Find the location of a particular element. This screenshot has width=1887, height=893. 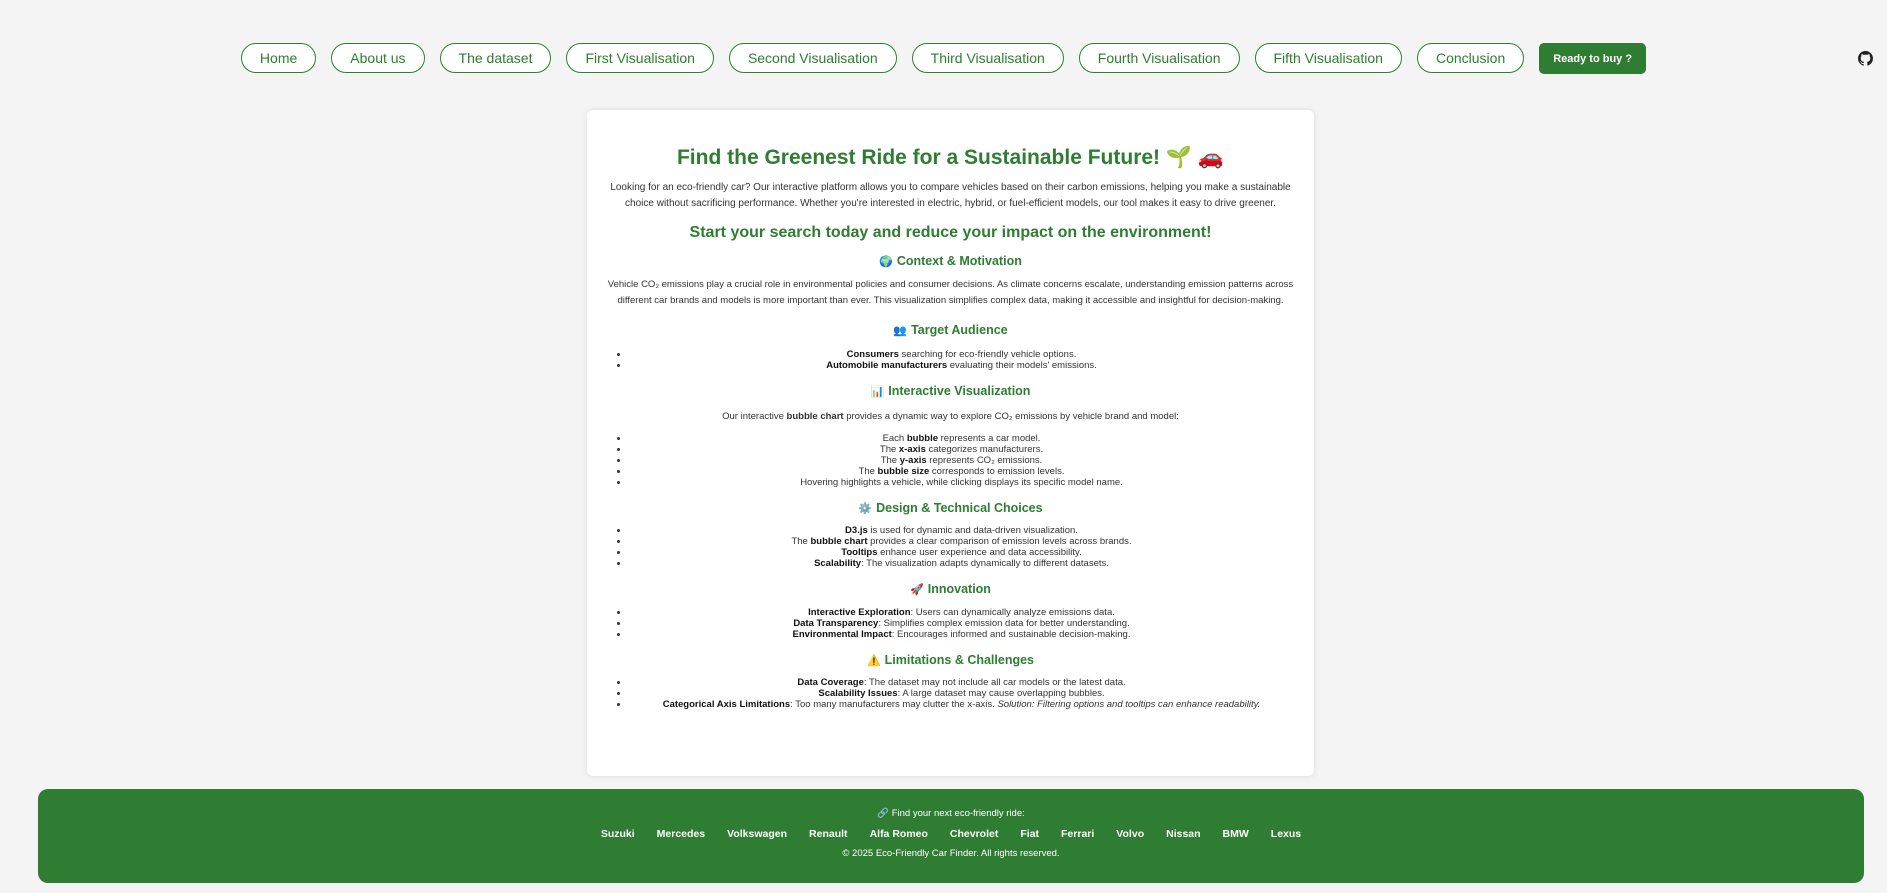

github-icon is located at coordinates (1865, 58).